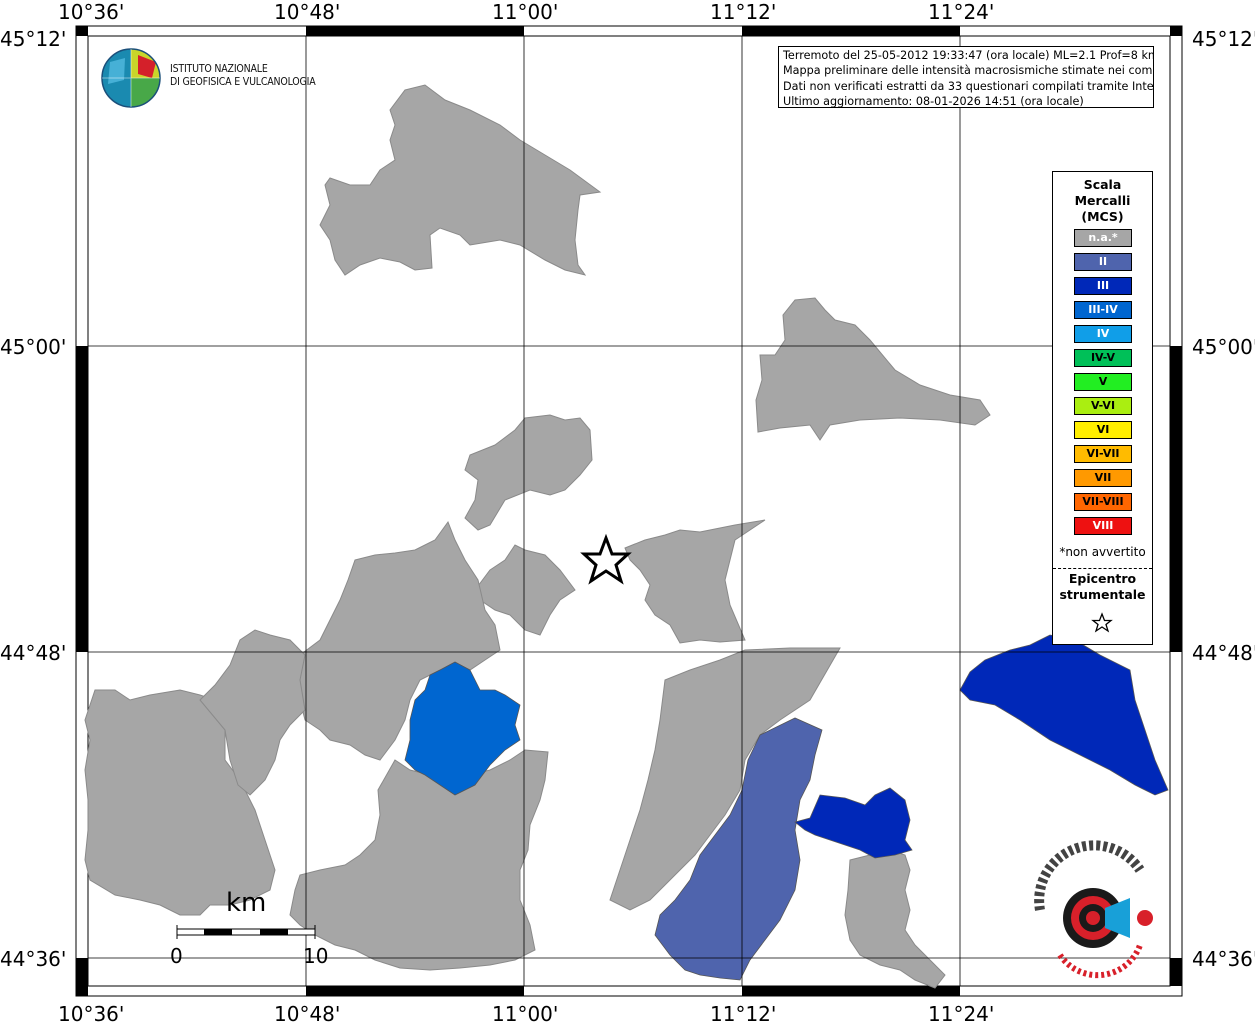 This screenshot has width=1255, height=1026. What do you see at coordinates (91, 1014) in the screenshot?
I see `lon-label-bottom-1: 10°36'` at bounding box center [91, 1014].